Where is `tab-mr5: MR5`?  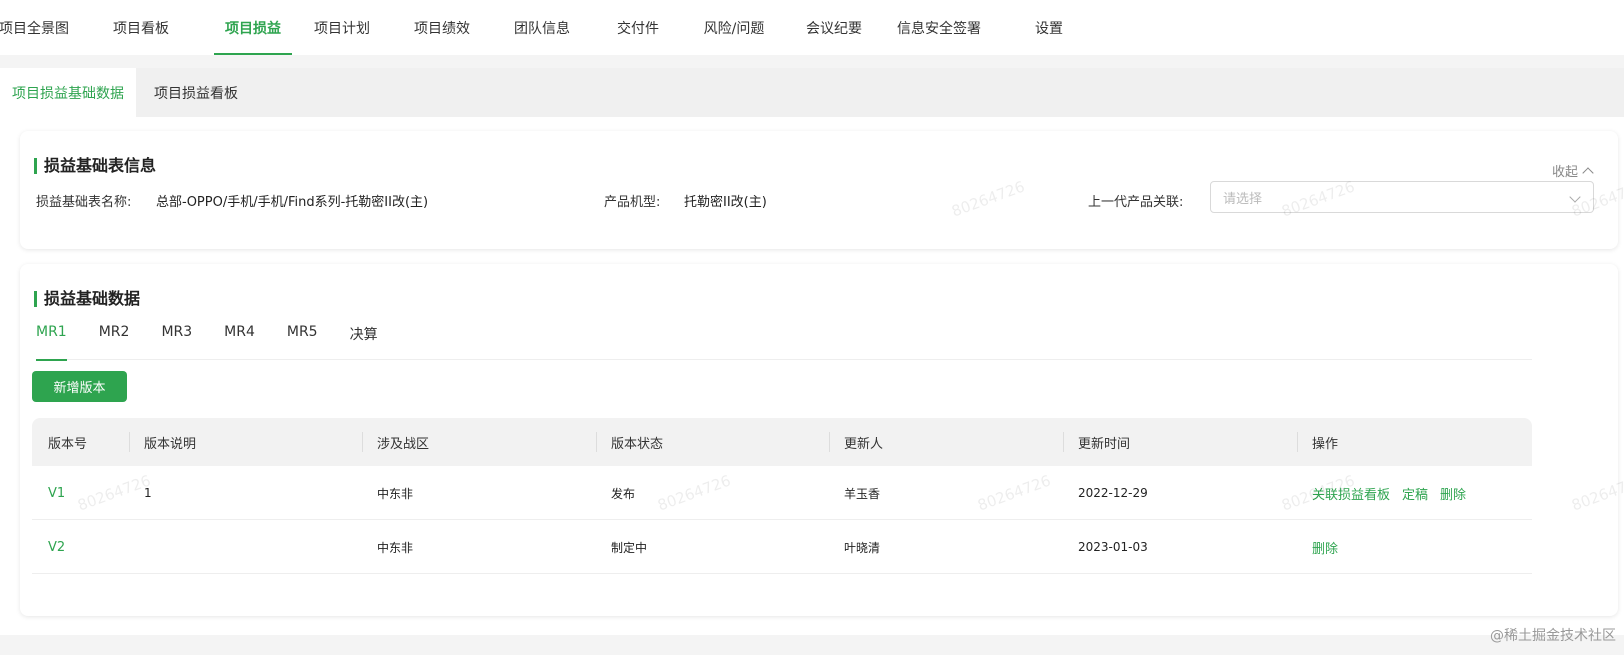
tab-mr5: MR5 is located at coordinates (302, 340).